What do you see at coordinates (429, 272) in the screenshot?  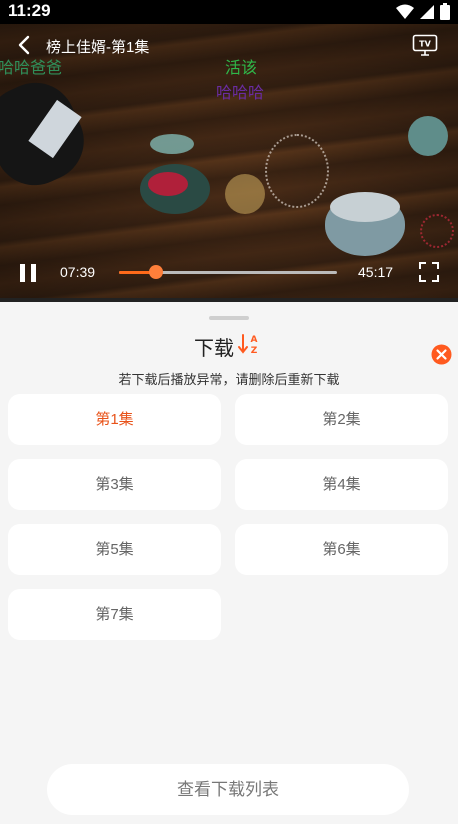 I see `fullscreen-icon` at bounding box center [429, 272].